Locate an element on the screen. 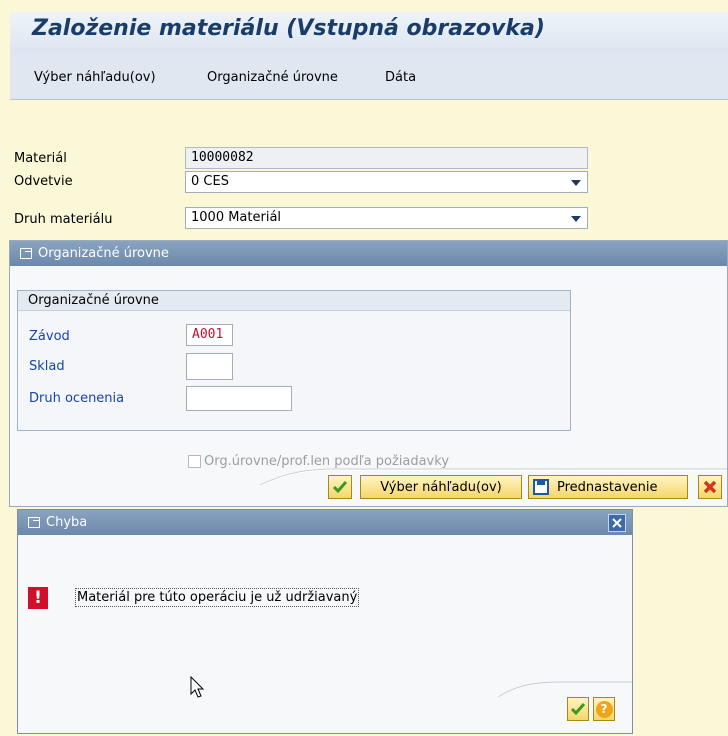 The image size is (728, 736). footer-separator is located at coordinates (564, 689).